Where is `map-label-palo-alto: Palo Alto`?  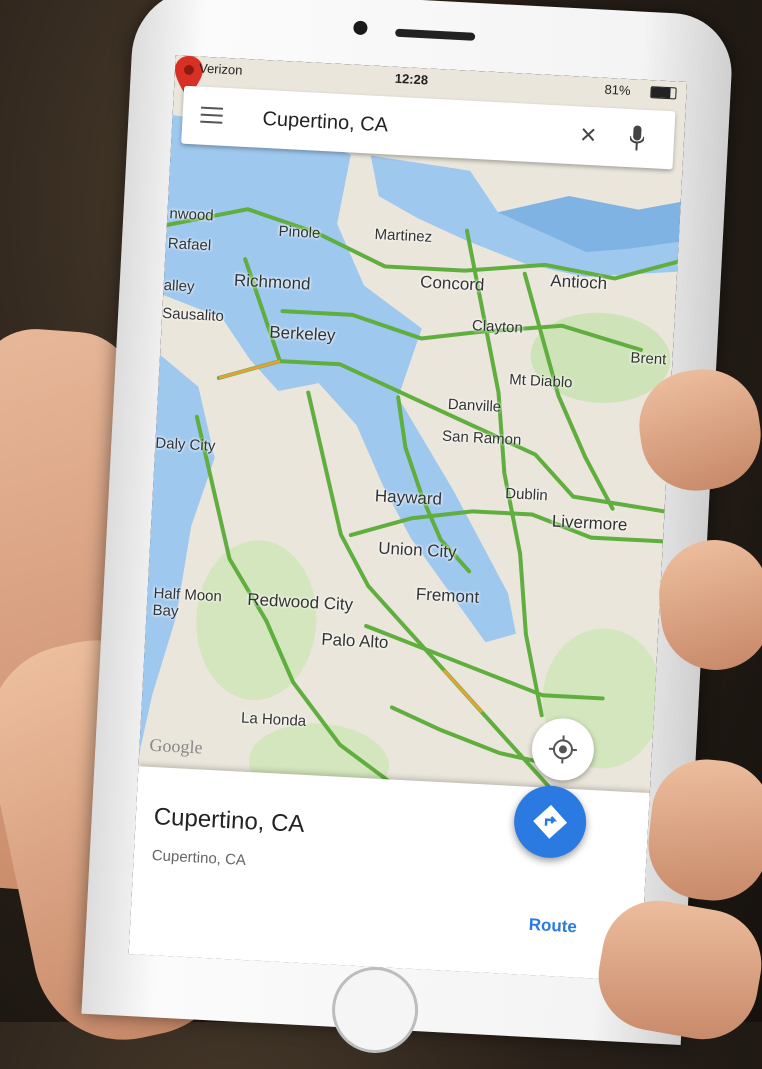
map-label-palo-alto: Palo Alto is located at coordinates (354, 641).